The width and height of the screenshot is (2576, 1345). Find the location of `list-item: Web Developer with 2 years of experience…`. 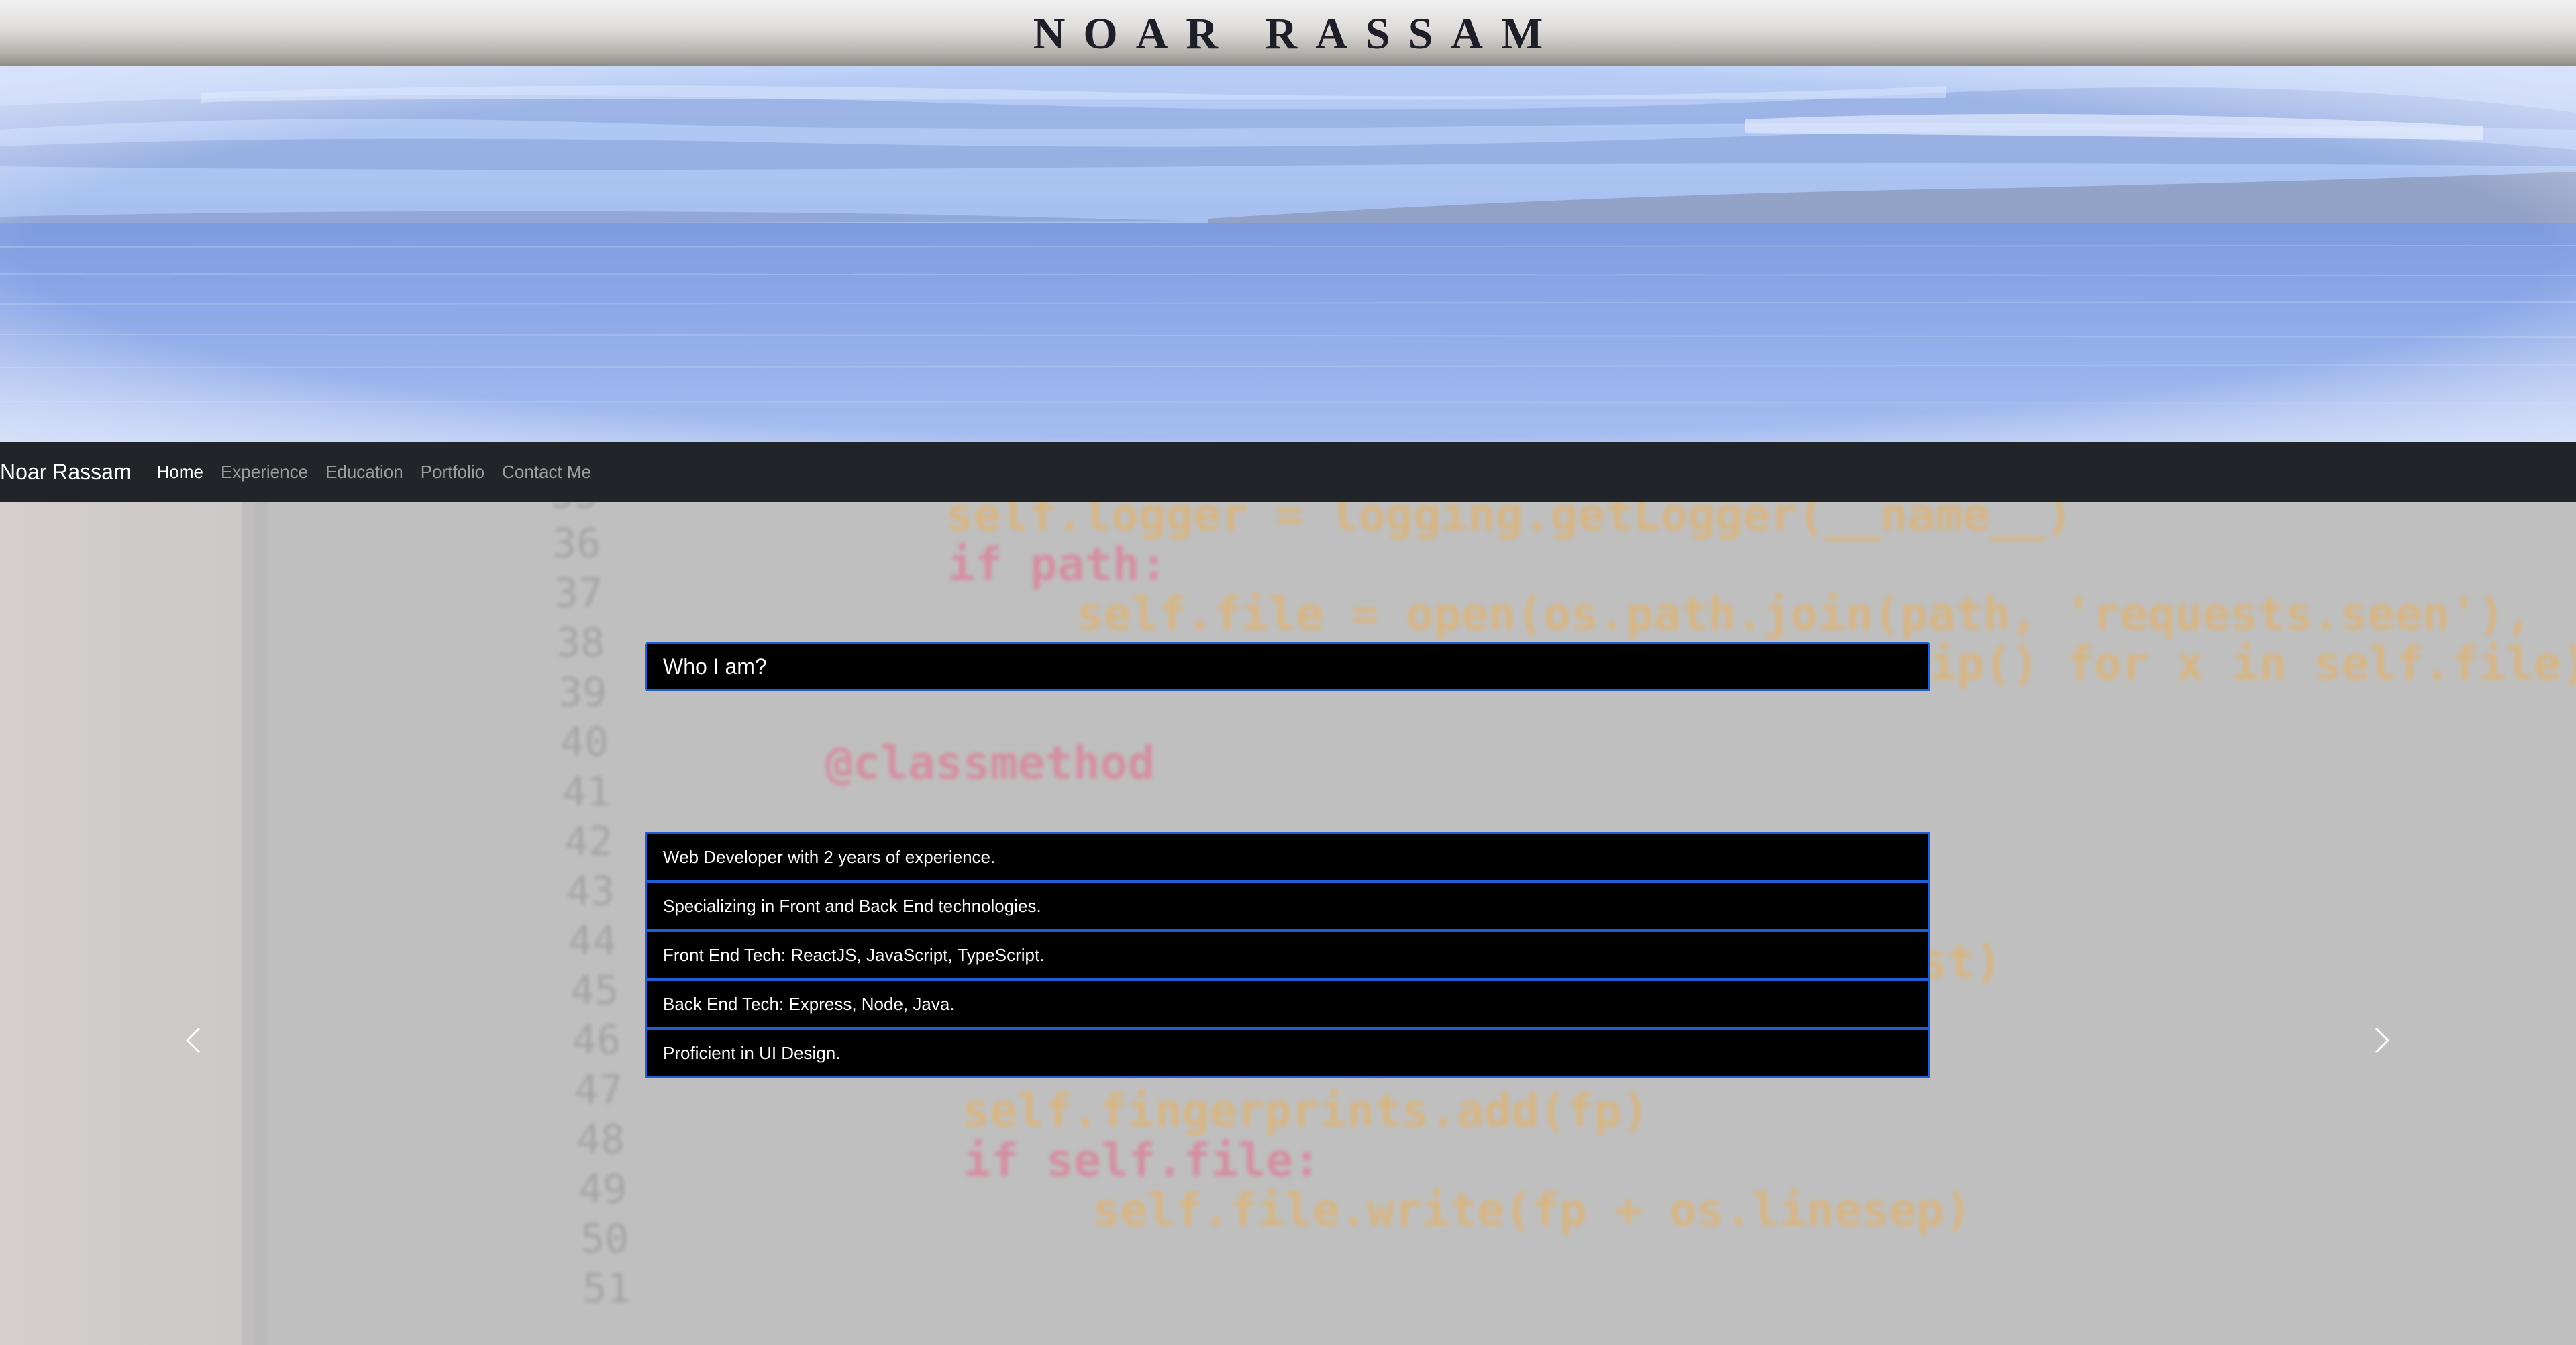

list-item: Web Developer with 2 years of experience… is located at coordinates (1287, 857).